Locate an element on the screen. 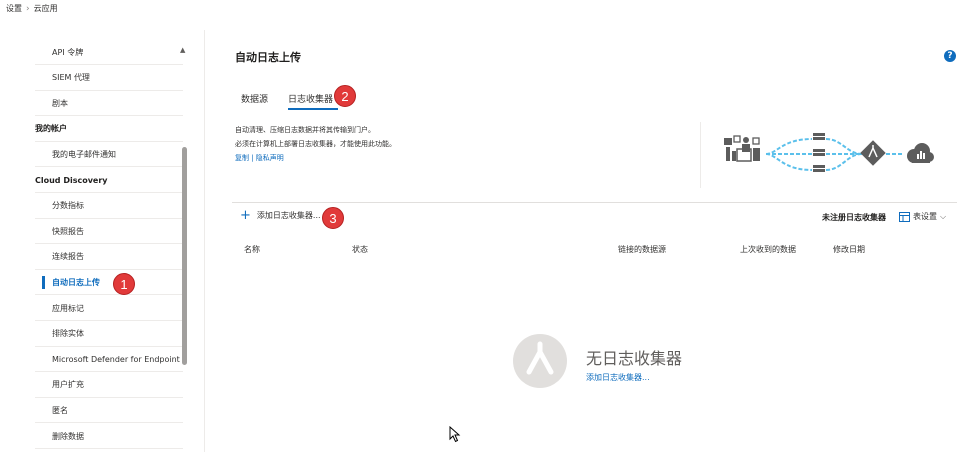 The image size is (964, 452). sidebar-item: 连续报告 is located at coordinates (109, 257).